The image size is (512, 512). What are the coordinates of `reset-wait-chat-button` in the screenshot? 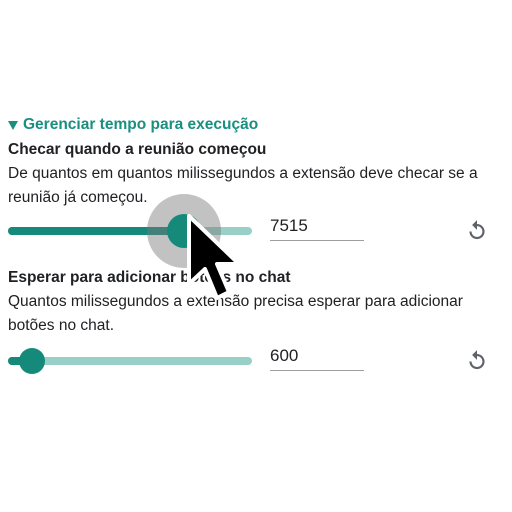 It's located at (477, 361).